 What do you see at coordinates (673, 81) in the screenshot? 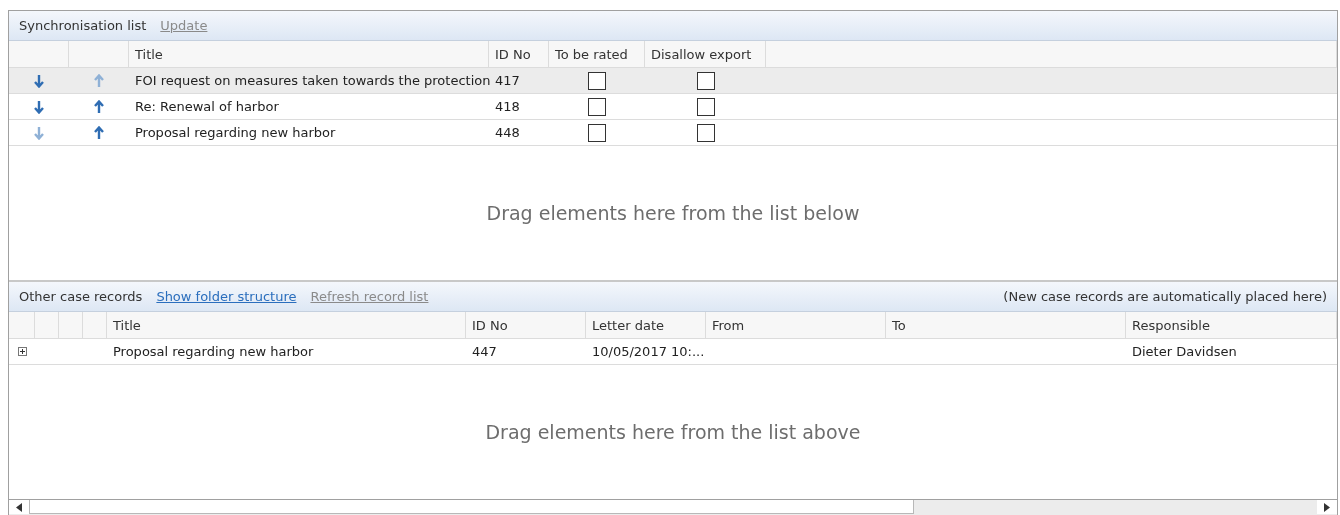
I see `table-row: FOI request on measures taken towards the protection 417` at bounding box center [673, 81].